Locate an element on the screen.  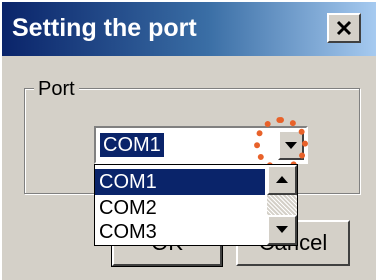
scroll-down-arrow-icon is located at coordinates (282, 229).